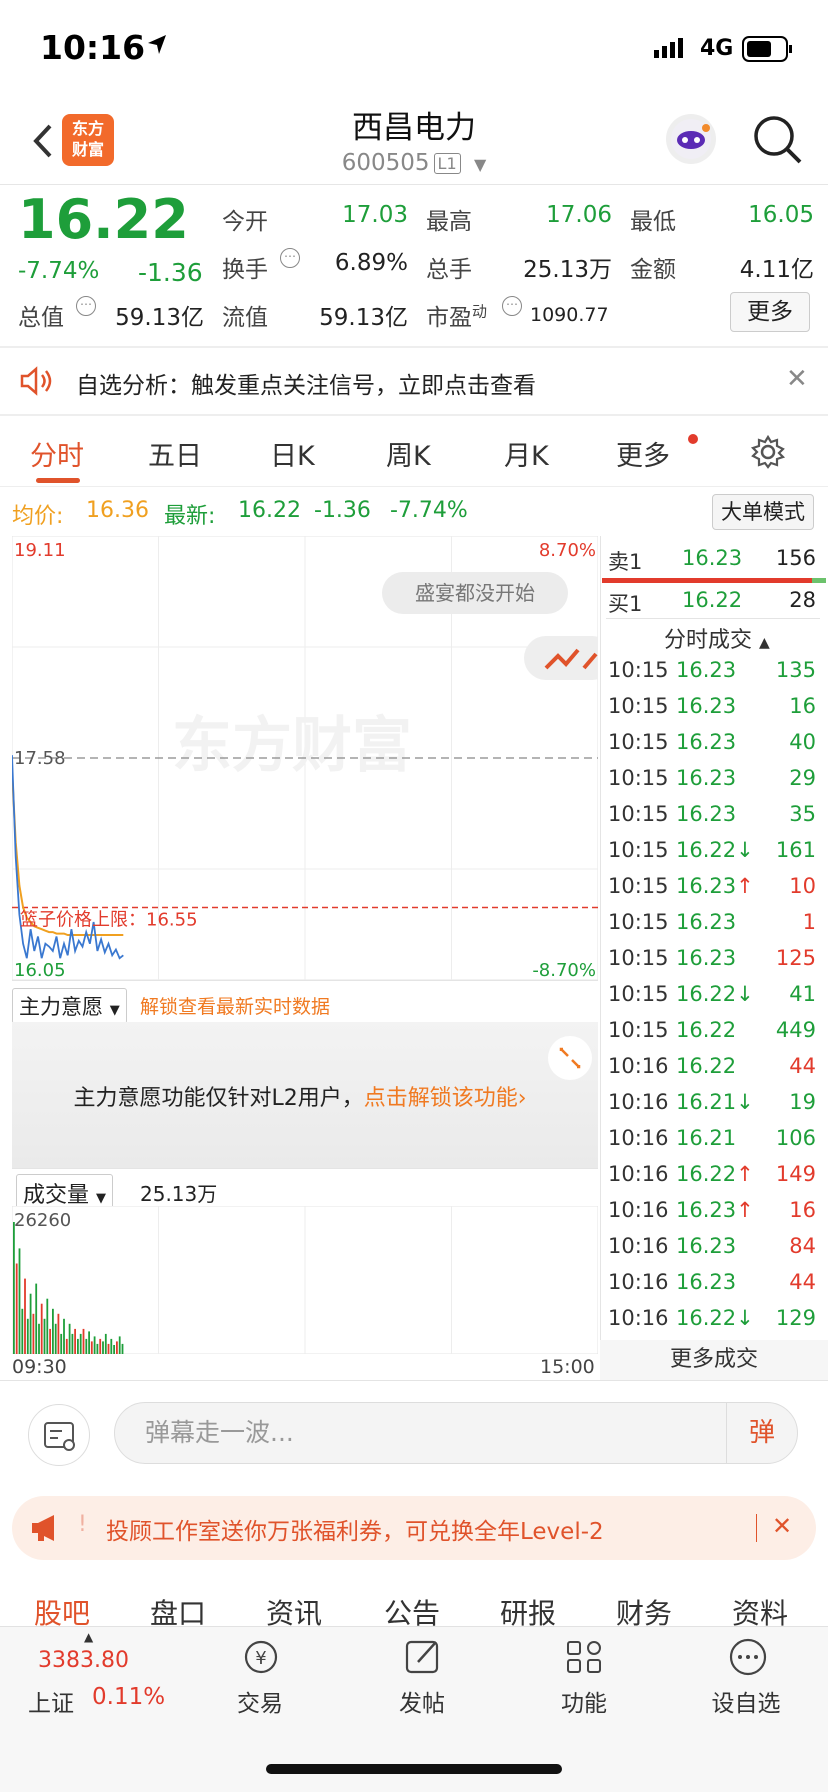 The image size is (828, 1792). I want to click on trade-icon: ¥, so click(261, 1657).